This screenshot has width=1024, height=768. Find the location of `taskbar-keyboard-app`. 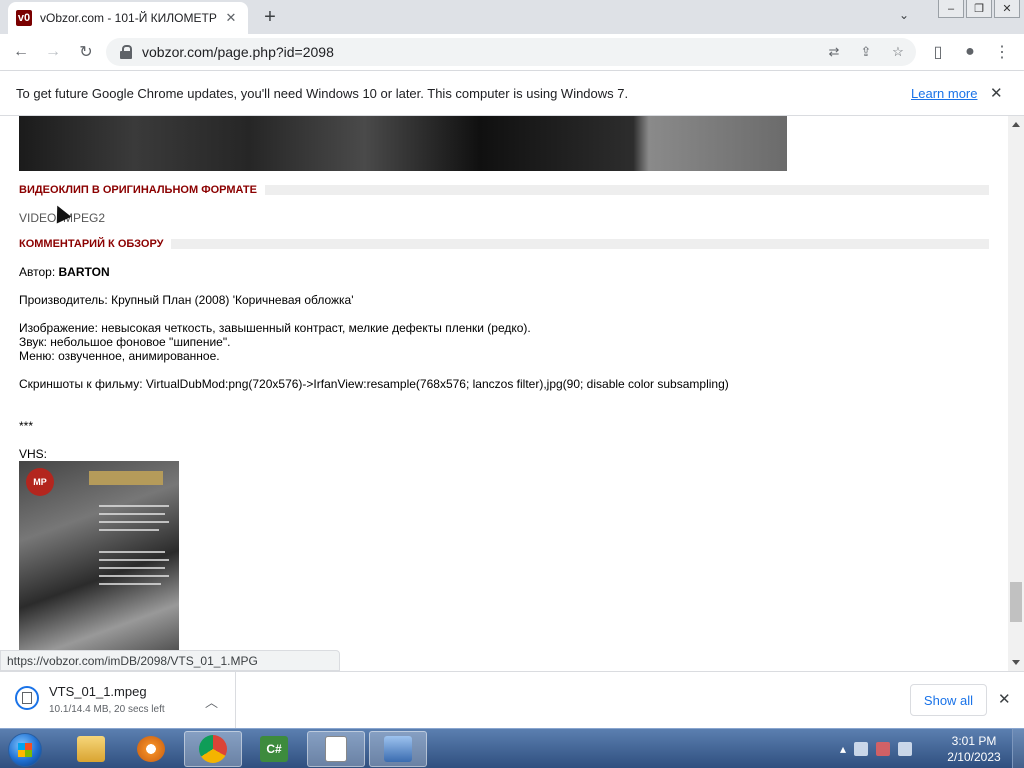

taskbar-keyboard-app is located at coordinates (398, 749).